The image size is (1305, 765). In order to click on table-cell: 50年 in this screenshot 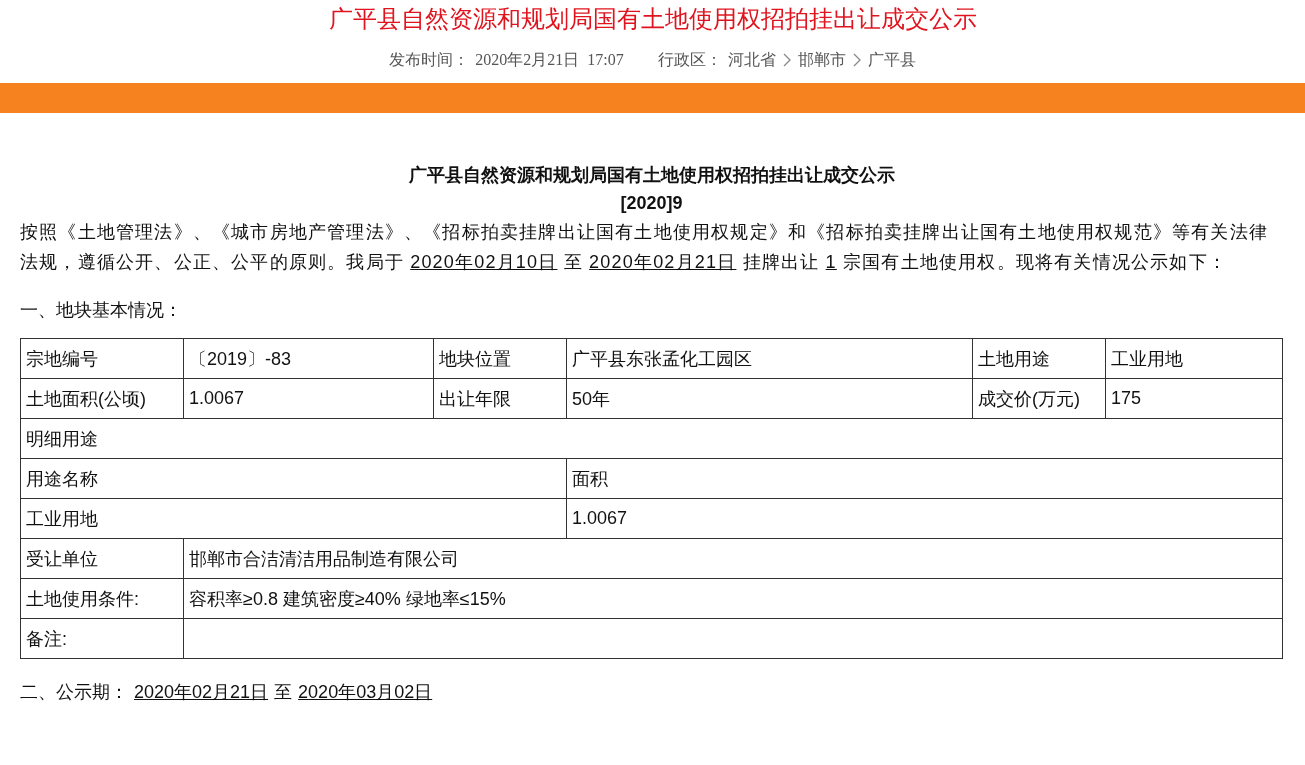, I will do `click(769, 398)`.